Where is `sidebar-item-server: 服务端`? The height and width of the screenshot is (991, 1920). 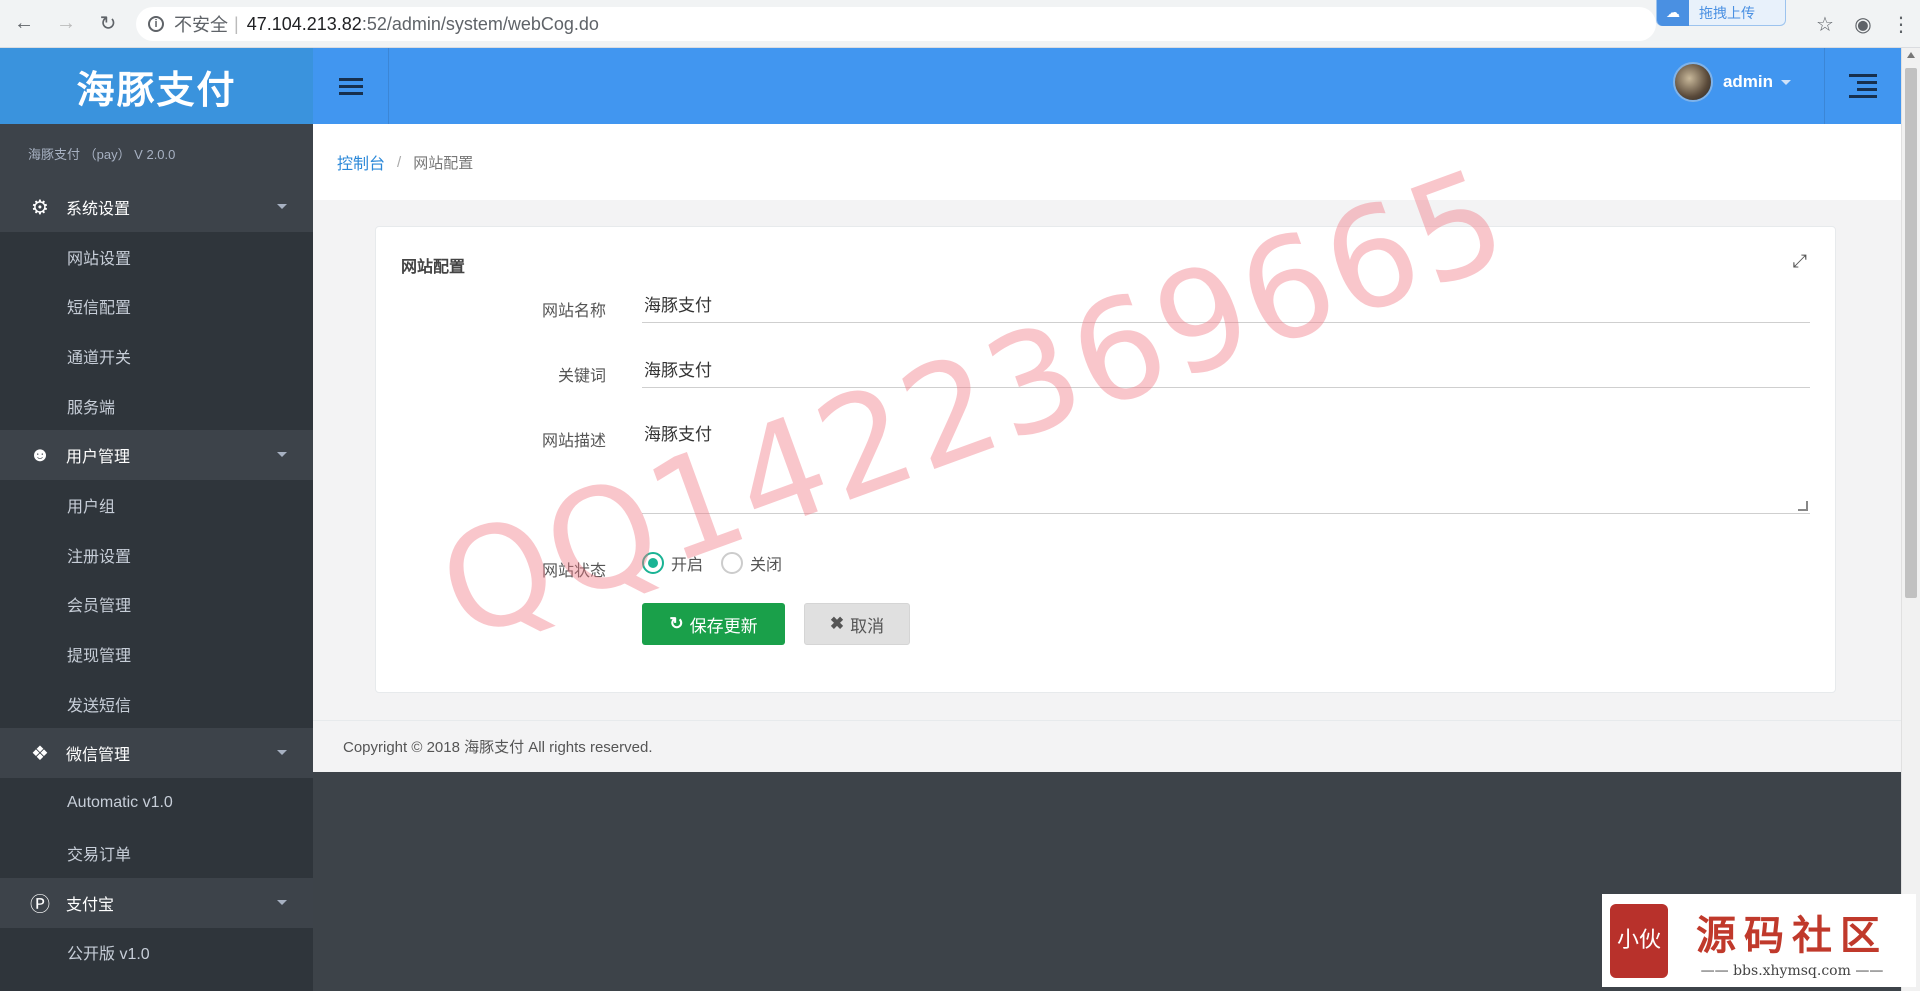 sidebar-item-server: 服务端 is located at coordinates (156, 405).